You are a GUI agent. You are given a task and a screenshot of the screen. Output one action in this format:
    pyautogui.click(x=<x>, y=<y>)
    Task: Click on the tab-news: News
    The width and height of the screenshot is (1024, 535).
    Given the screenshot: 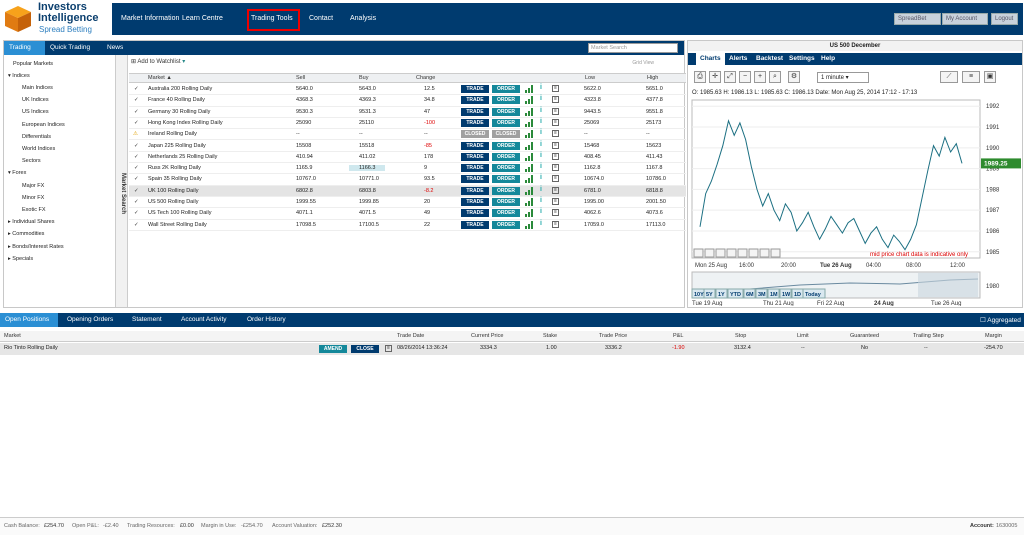 What is the action you would take?
    pyautogui.click(x=115, y=48)
    